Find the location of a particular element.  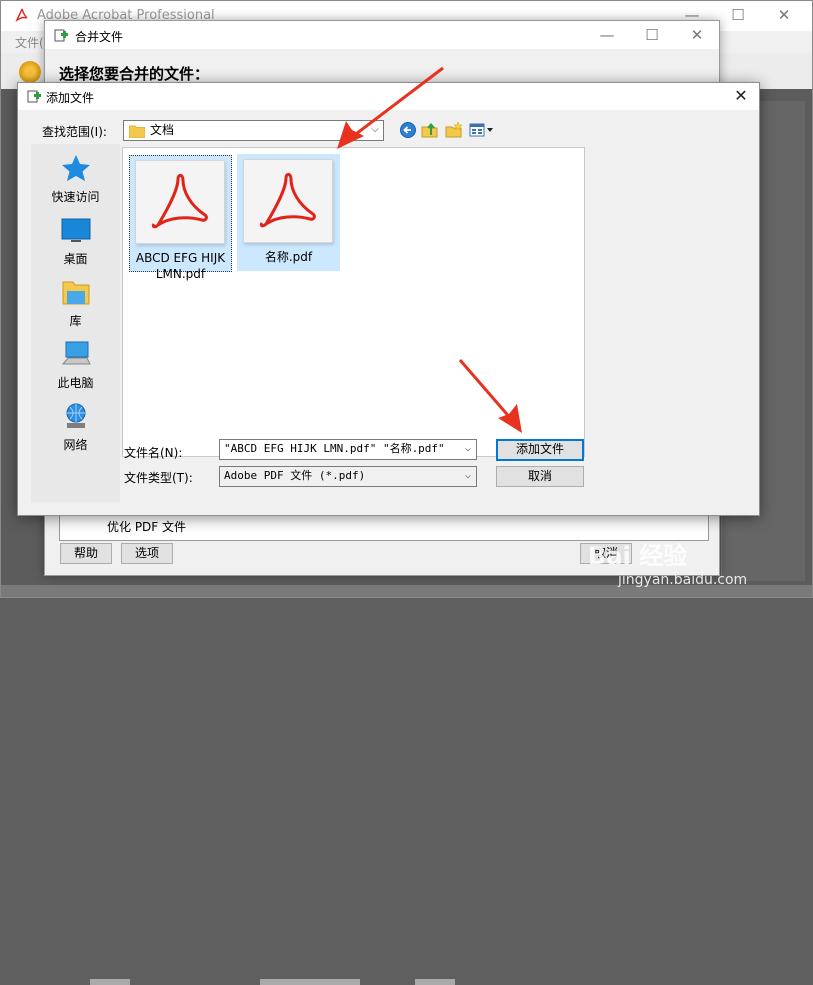

merge-close-button: ✕ is located at coordinates (697, 35).